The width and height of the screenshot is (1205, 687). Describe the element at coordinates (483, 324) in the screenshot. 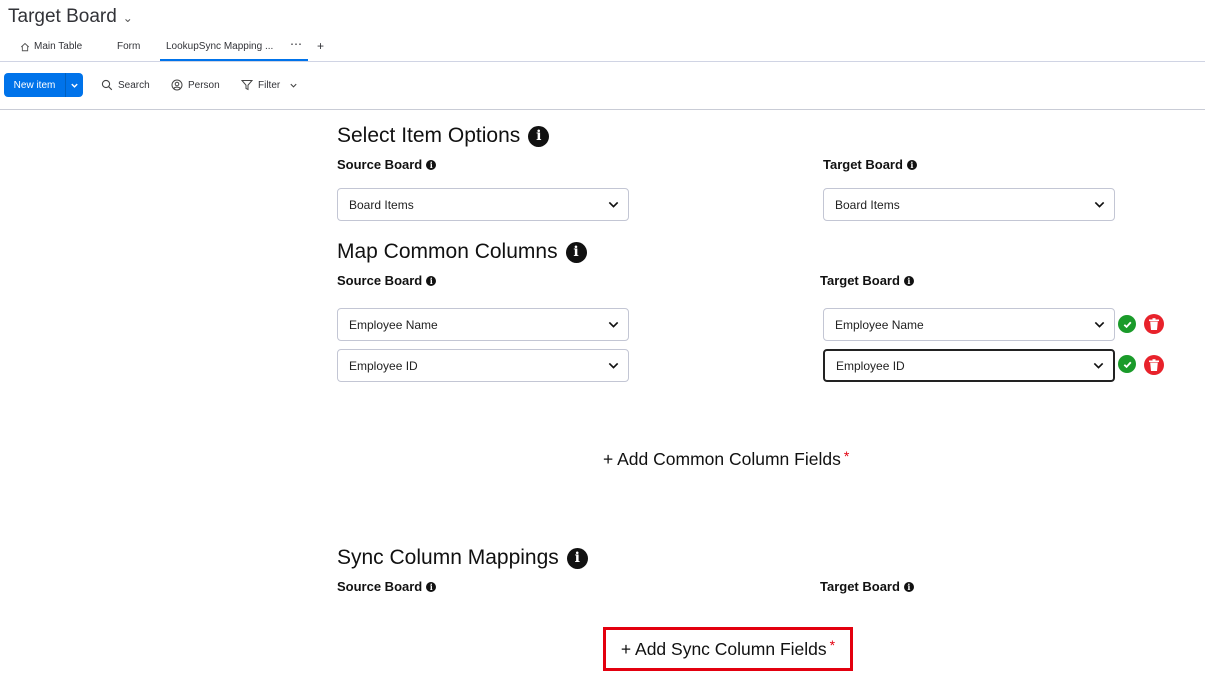

I see `source-column-select: Employee Name` at that location.